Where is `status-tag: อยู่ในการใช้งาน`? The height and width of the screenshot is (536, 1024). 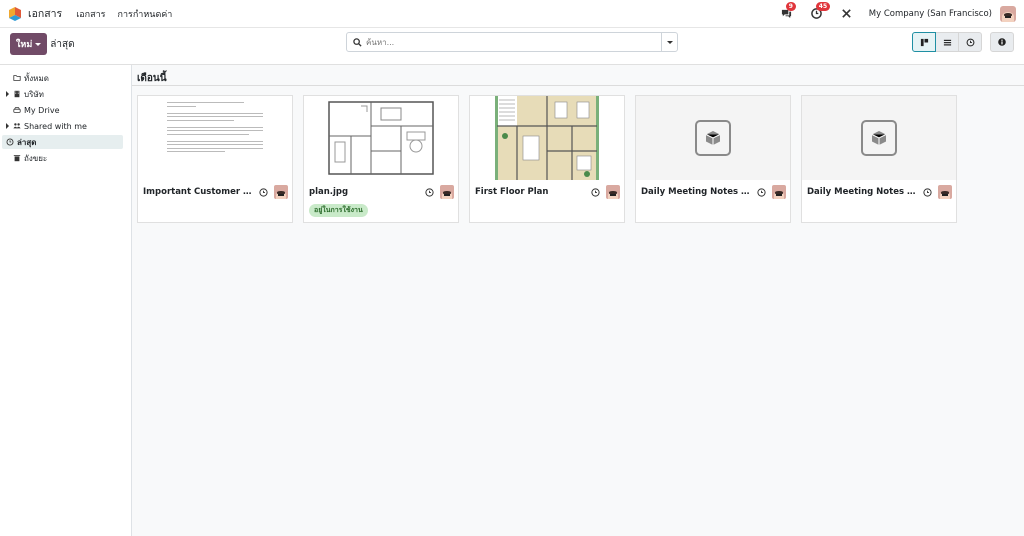 status-tag: อยู่ในการใช้งาน is located at coordinates (338, 210).